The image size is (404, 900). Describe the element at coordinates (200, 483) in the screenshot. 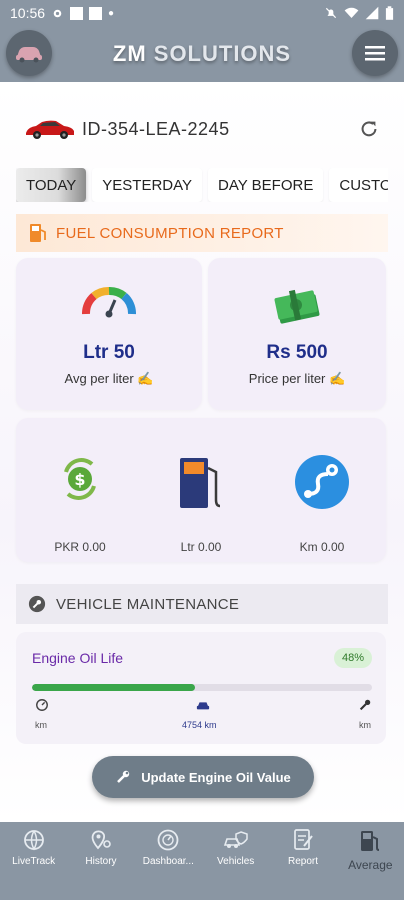

I see `fuel-pump-icon` at that location.